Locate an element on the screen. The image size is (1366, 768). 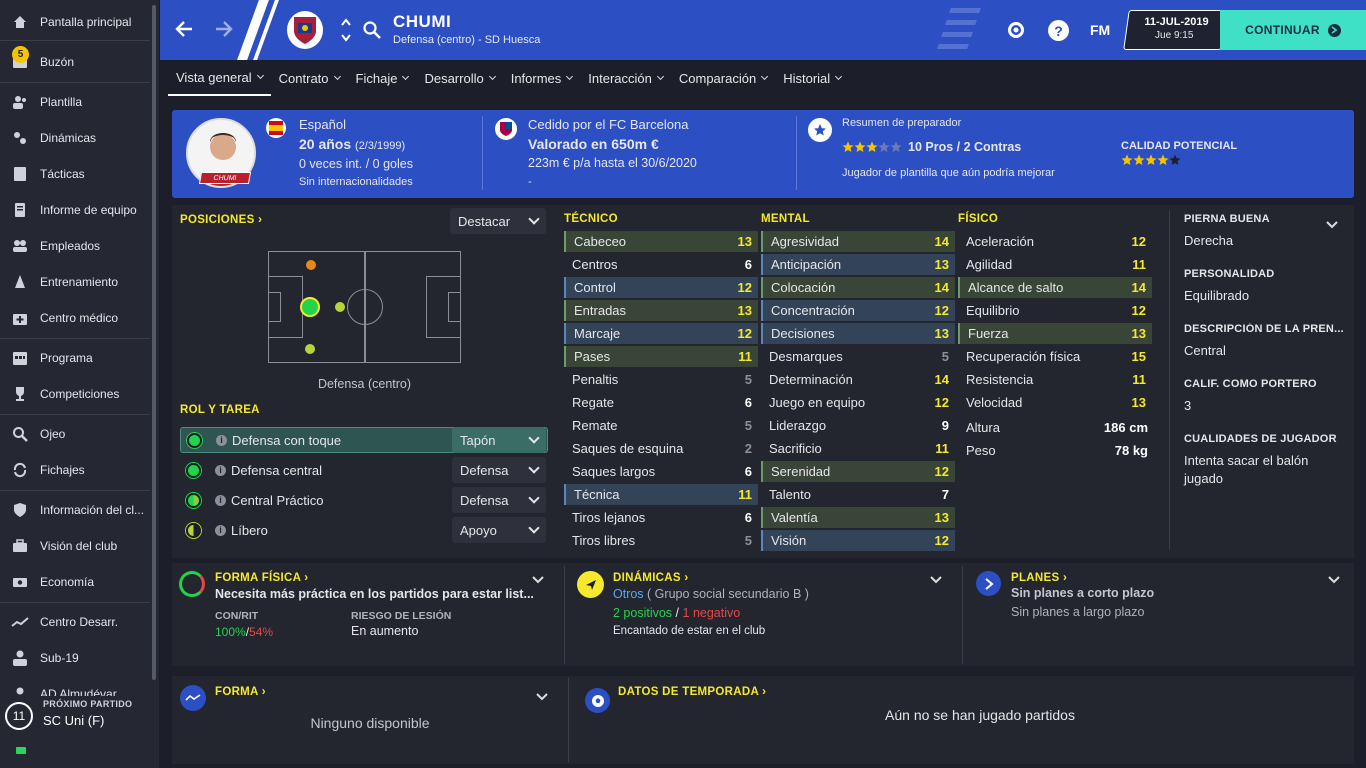
attribute-row: Aceleración 12 is located at coordinates (1055, 241).